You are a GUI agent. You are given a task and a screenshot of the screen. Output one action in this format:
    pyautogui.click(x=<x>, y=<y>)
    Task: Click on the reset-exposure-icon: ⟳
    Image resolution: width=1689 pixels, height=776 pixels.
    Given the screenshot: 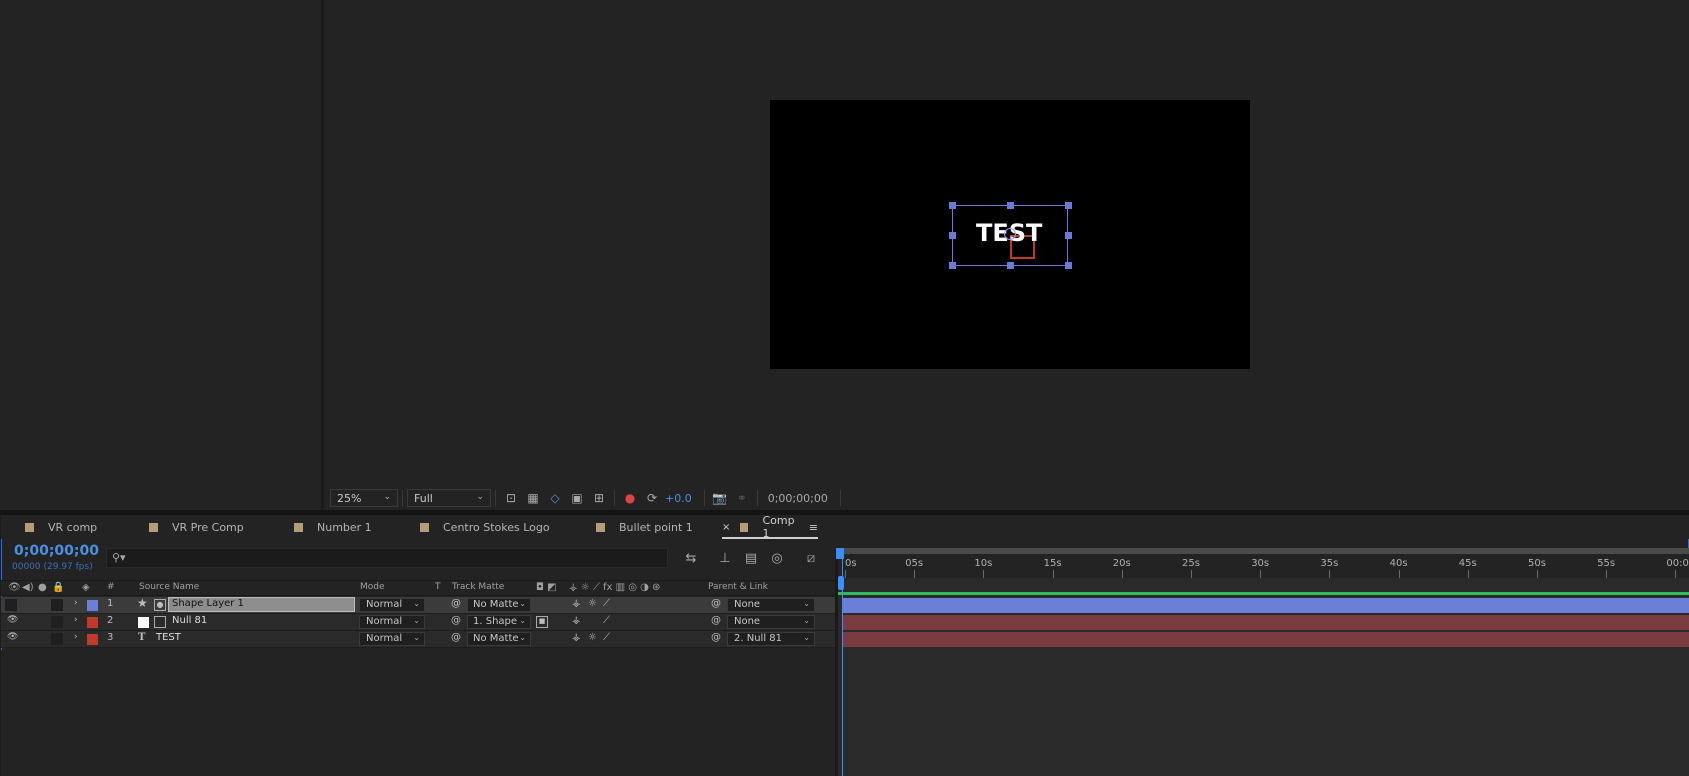 What is the action you would take?
    pyautogui.click(x=652, y=498)
    